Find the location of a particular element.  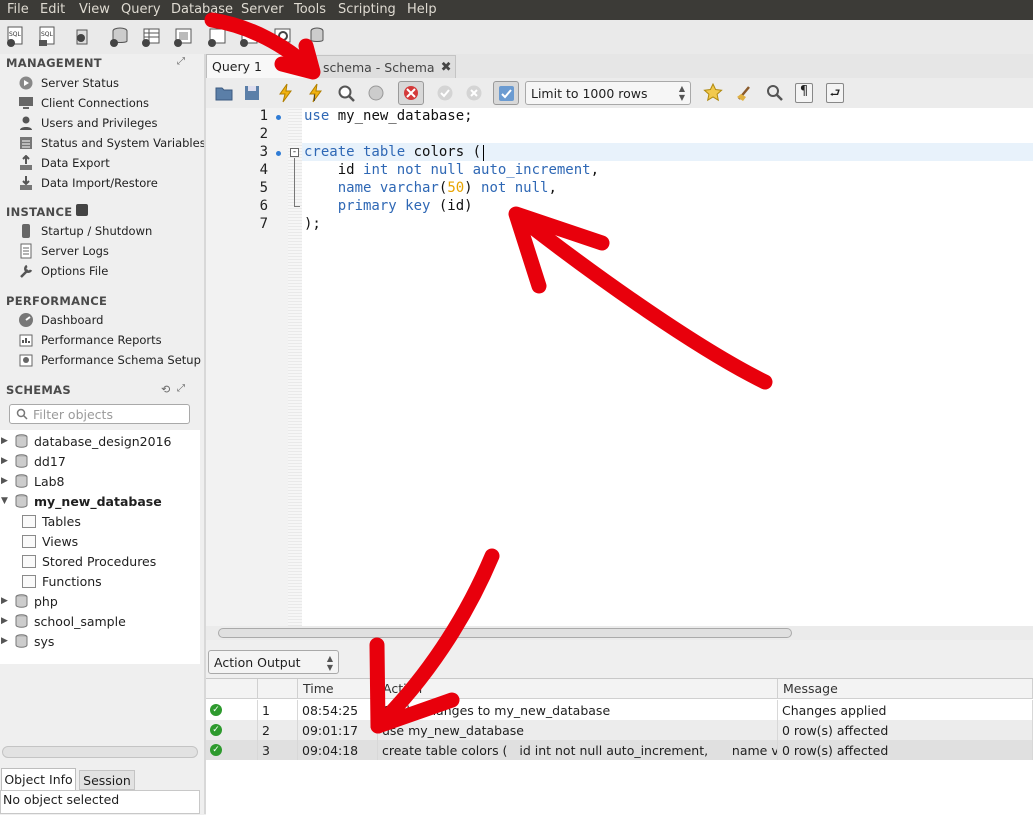

limit-rows-select: Limit to 1000 rows ▲ ▼ is located at coordinates (608, 93).